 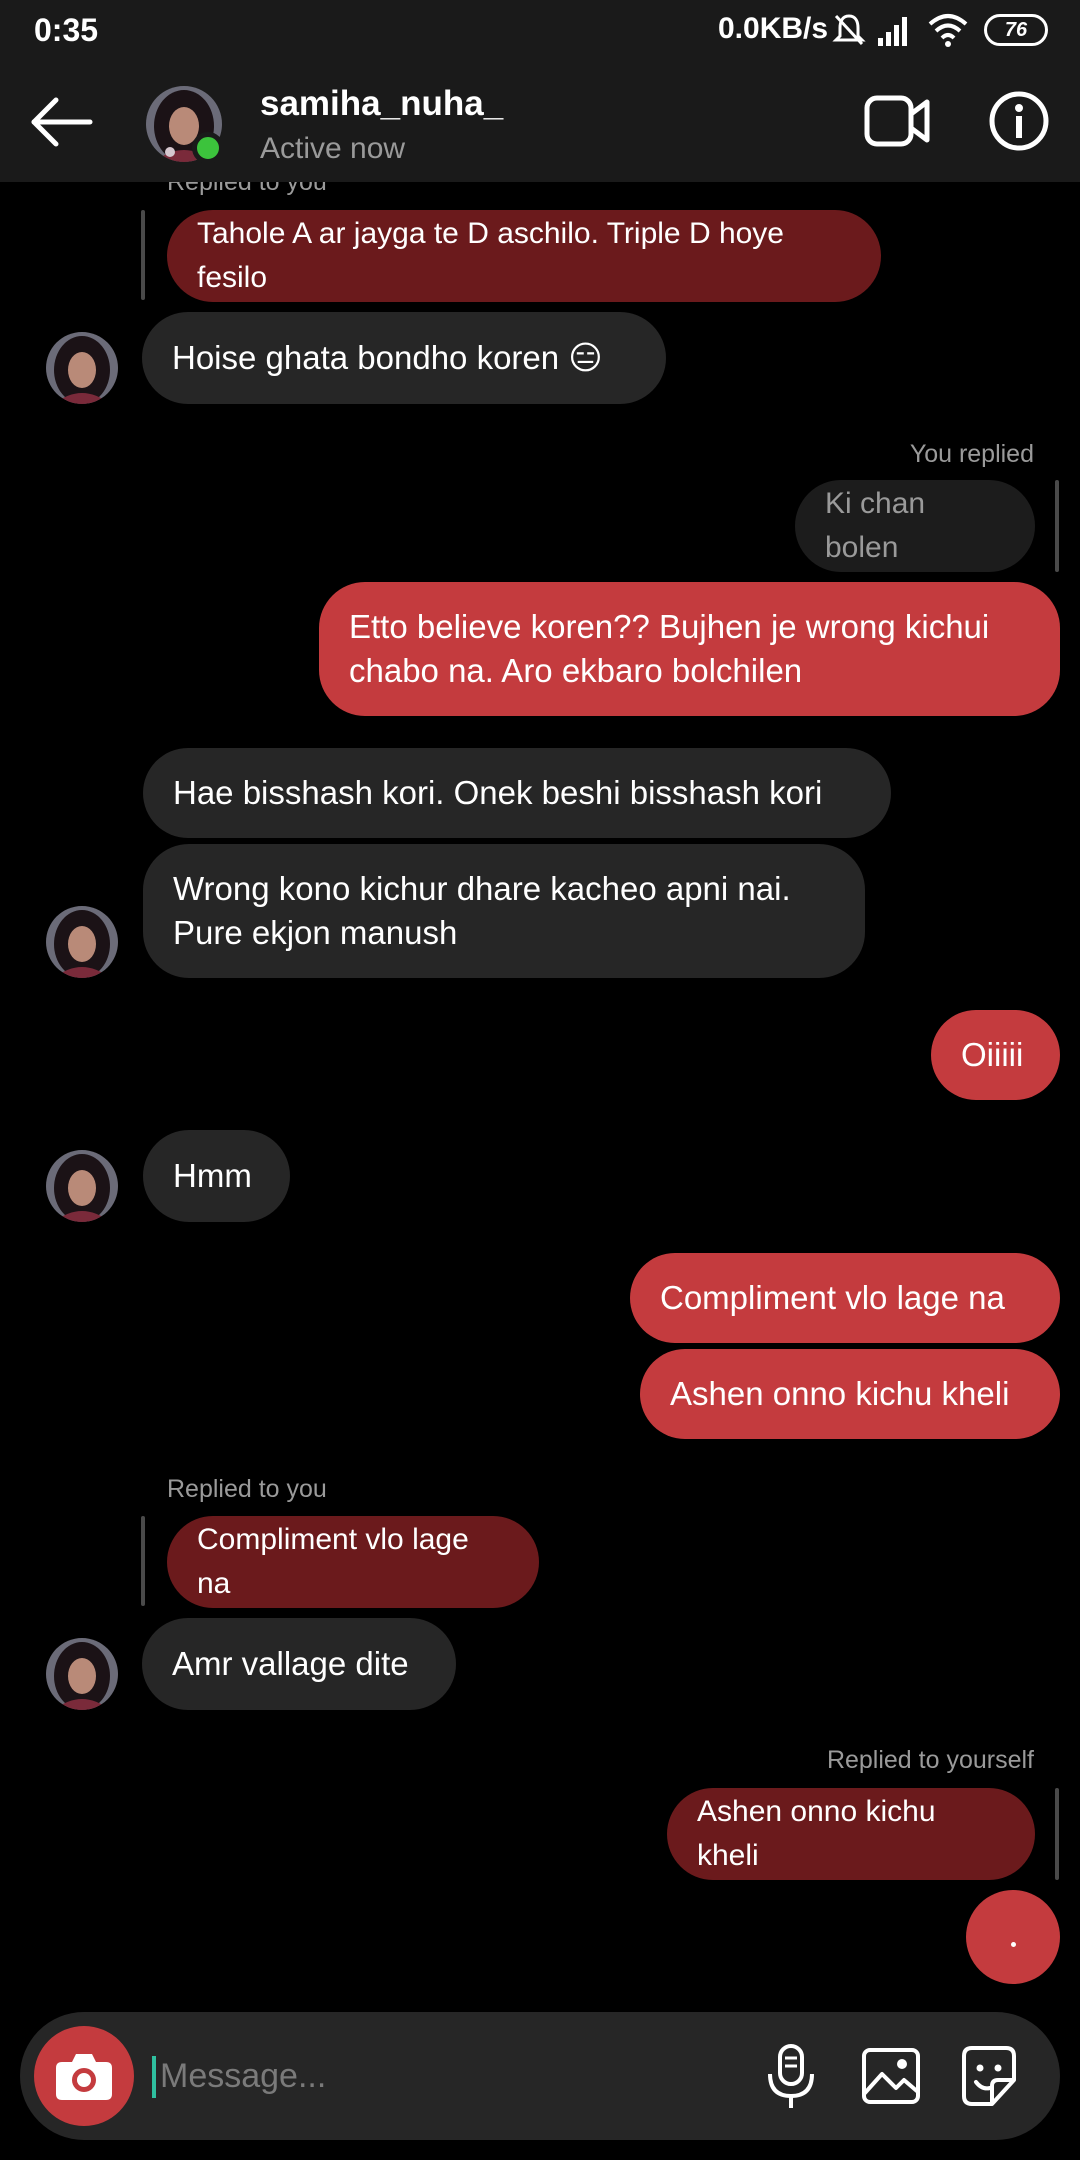 I want to click on reply-context-label: Replied to yourself, so click(x=930, y=1760).